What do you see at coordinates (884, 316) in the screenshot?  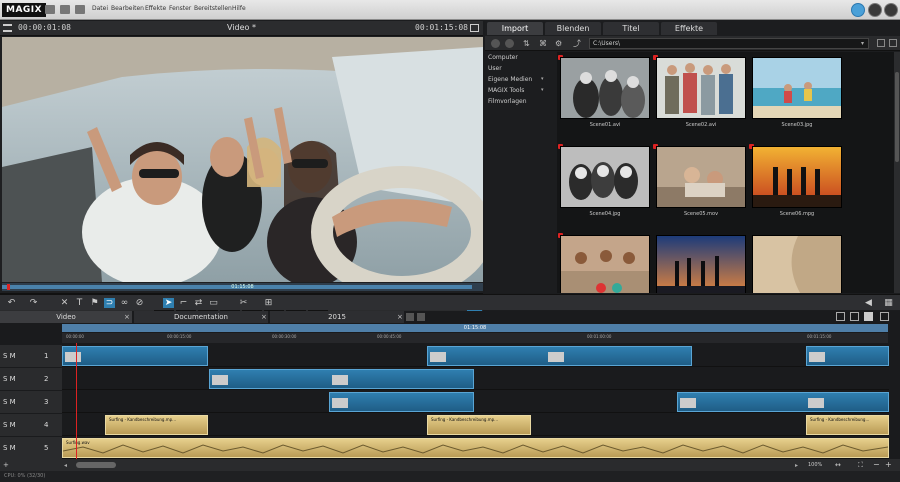 I see `layout-settings-icon` at bounding box center [884, 316].